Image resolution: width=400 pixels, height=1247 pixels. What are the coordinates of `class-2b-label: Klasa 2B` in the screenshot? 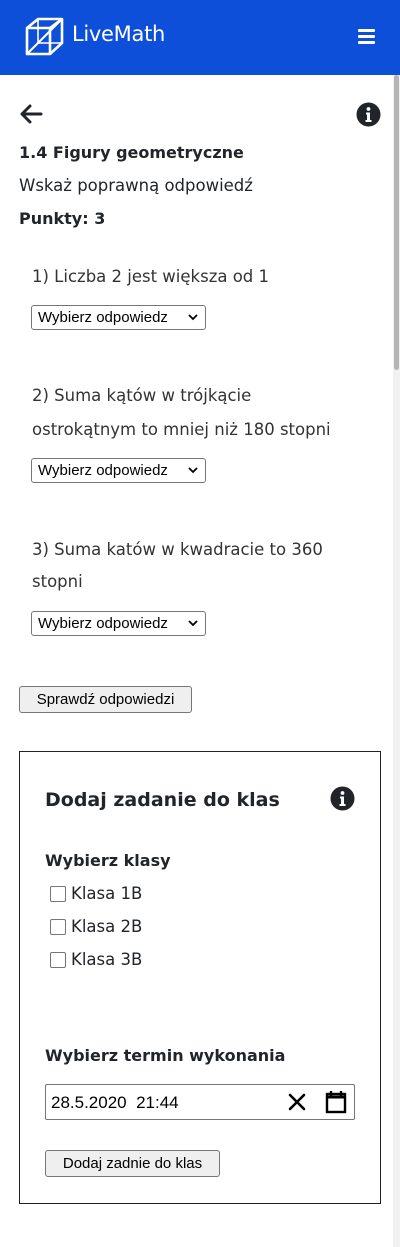 It's located at (106, 927).